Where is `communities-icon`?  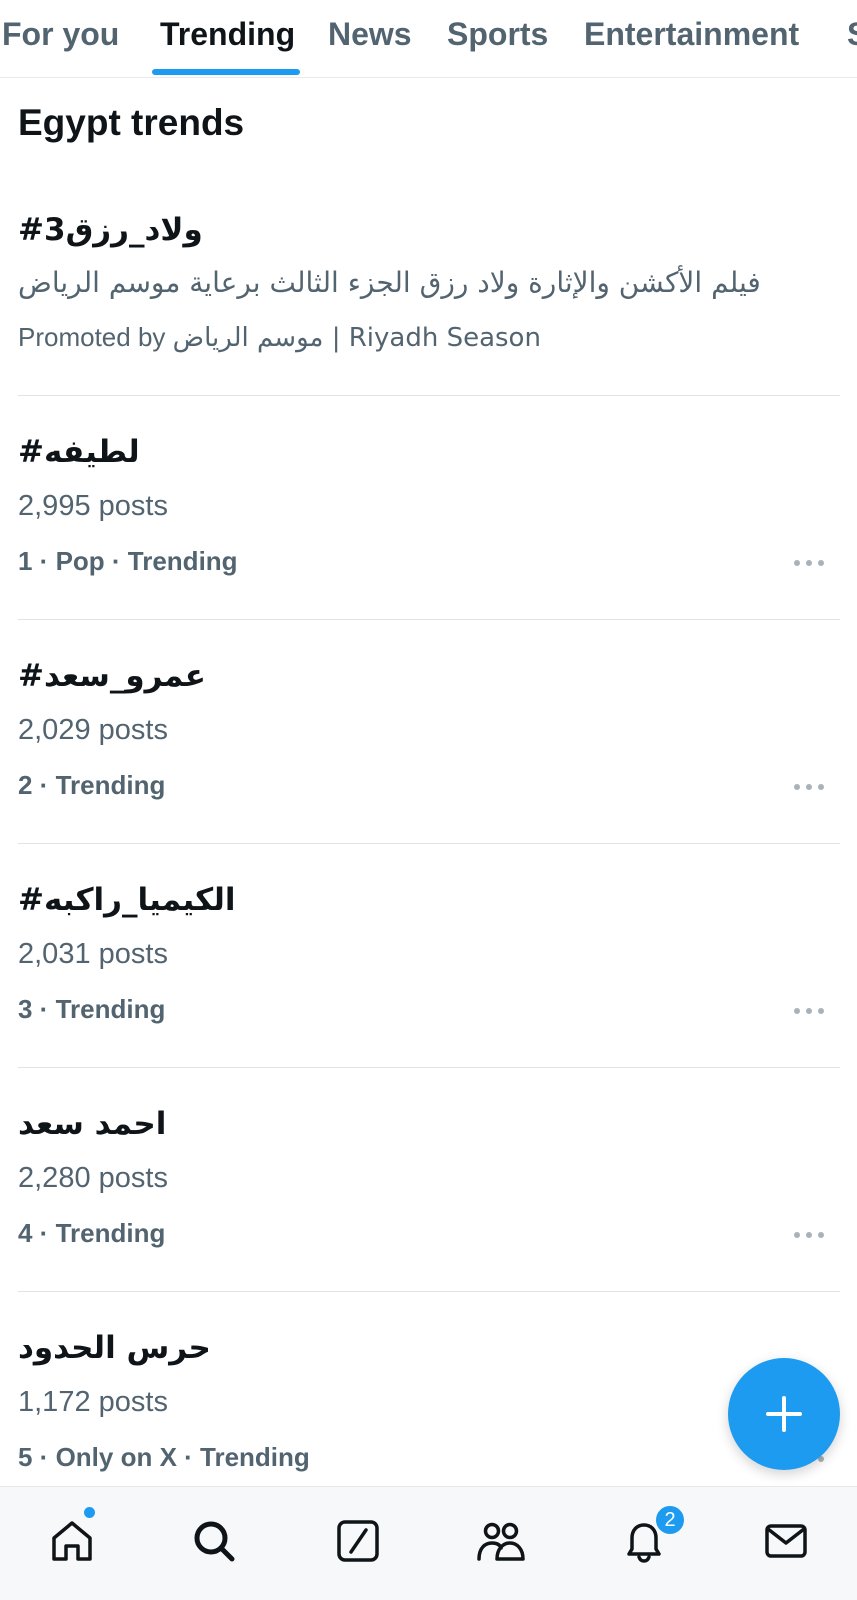
communities-icon is located at coordinates (501, 1541).